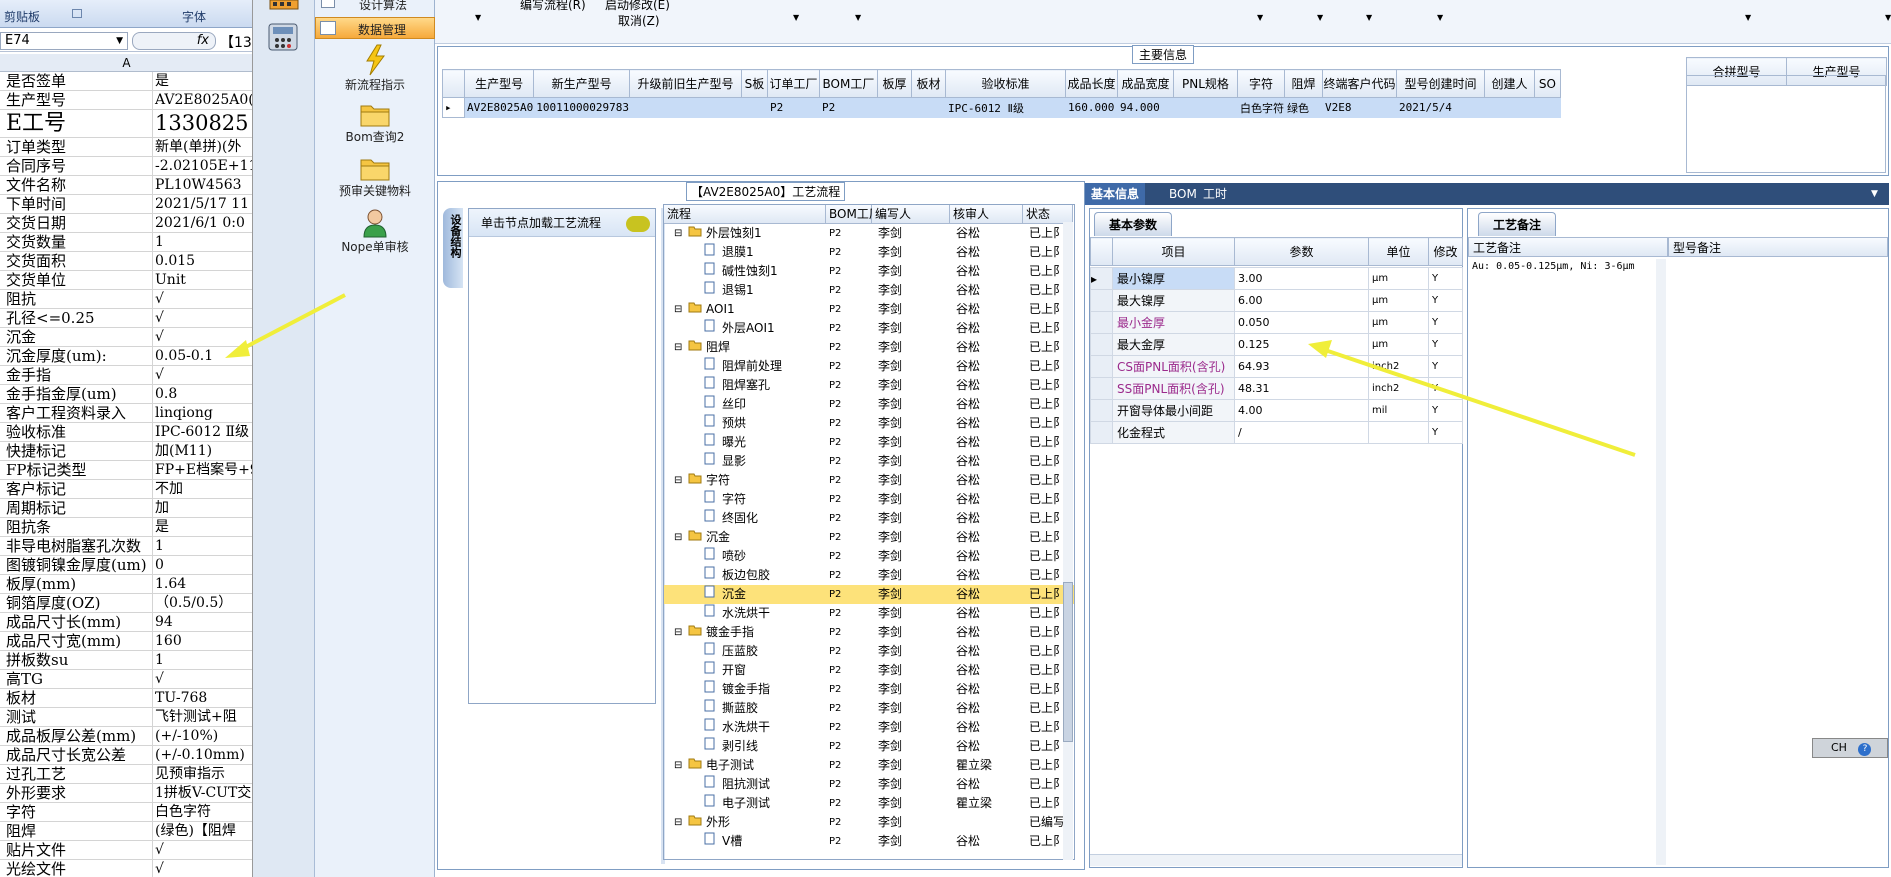 The height and width of the screenshot is (877, 1891). I want to click on process-step-name: 丝印, so click(734, 404).